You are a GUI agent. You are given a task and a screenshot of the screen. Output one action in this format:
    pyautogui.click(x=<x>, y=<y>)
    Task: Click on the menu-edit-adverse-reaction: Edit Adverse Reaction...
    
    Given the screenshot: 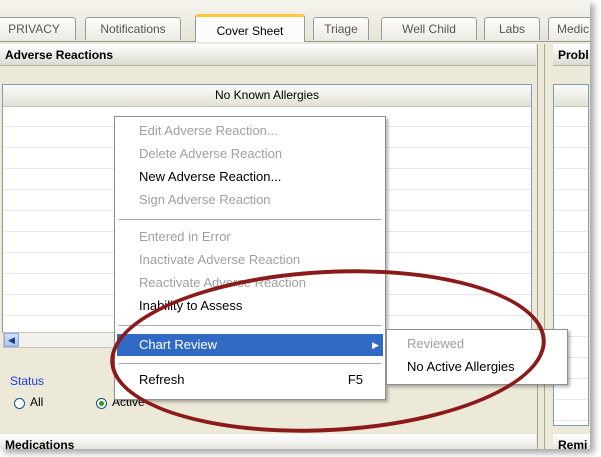 What is the action you would take?
    pyautogui.click(x=250, y=131)
    